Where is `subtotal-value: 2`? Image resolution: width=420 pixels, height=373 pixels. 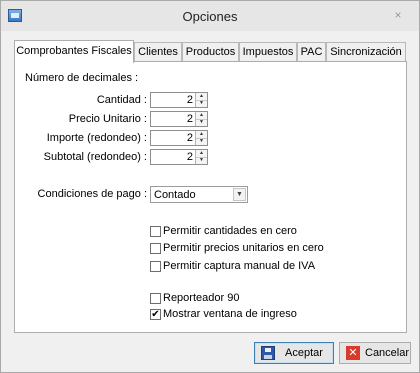 subtotal-value: 2 is located at coordinates (190, 157).